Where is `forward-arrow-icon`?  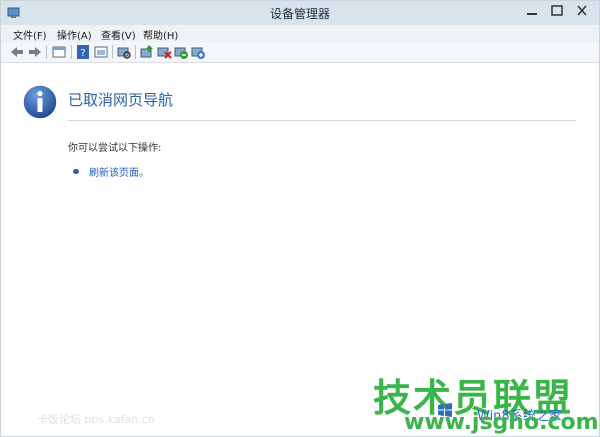
forward-arrow-icon is located at coordinates (35, 52).